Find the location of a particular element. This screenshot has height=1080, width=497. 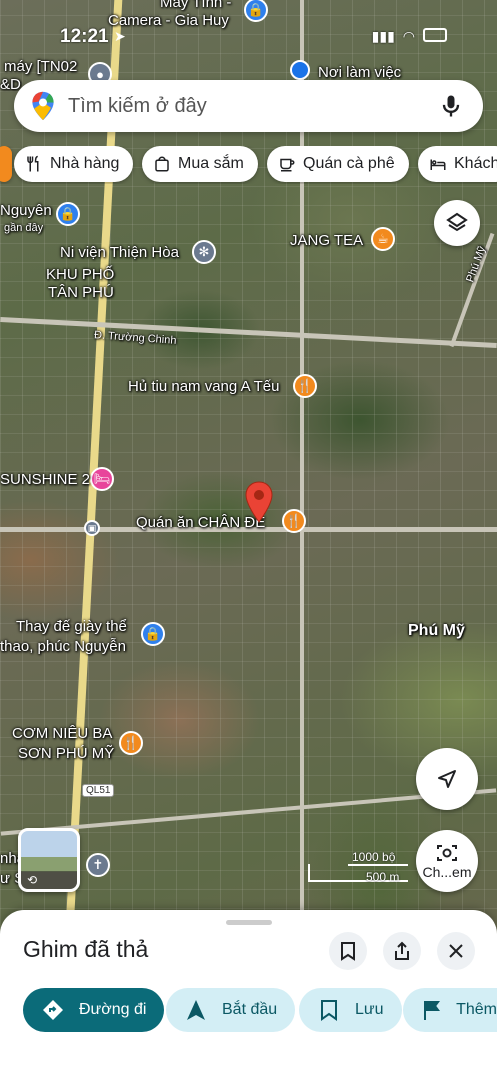

category-chips: Nhà hàng Mua sắm Quán cà phê Khách is located at coordinates (248, 165).